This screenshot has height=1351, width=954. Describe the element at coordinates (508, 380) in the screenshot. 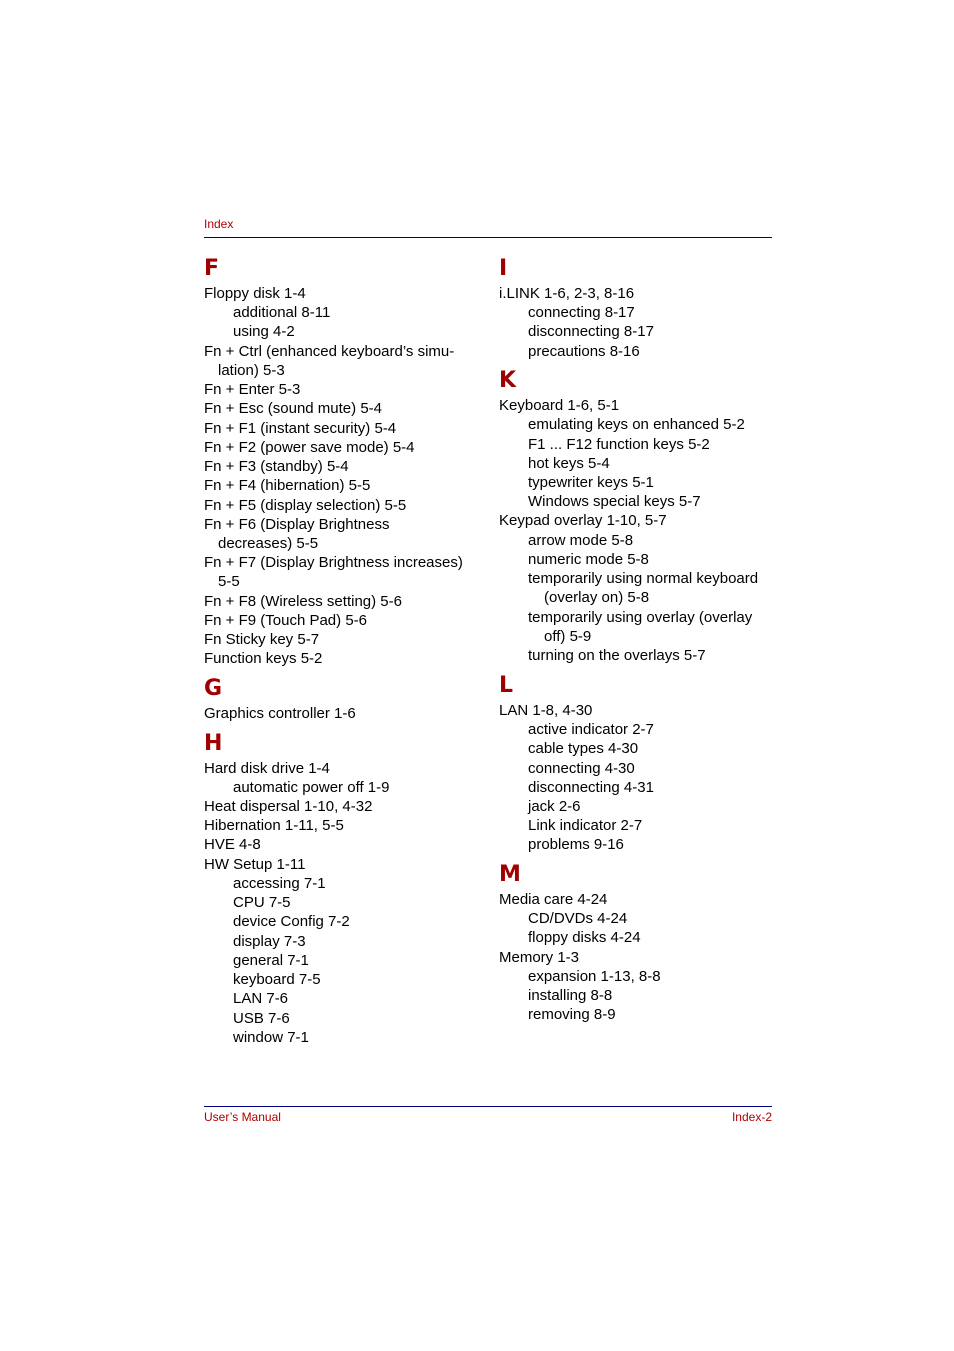

I see `section-letter-k: K` at that location.